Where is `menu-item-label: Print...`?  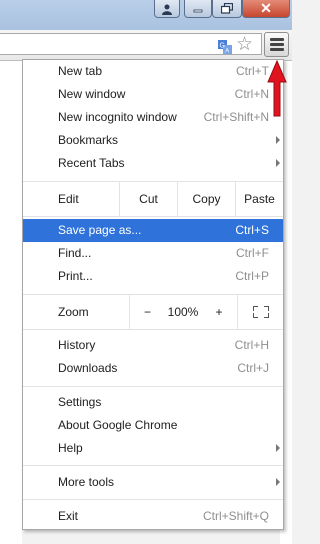
menu-item-label: Print... is located at coordinates (75, 276).